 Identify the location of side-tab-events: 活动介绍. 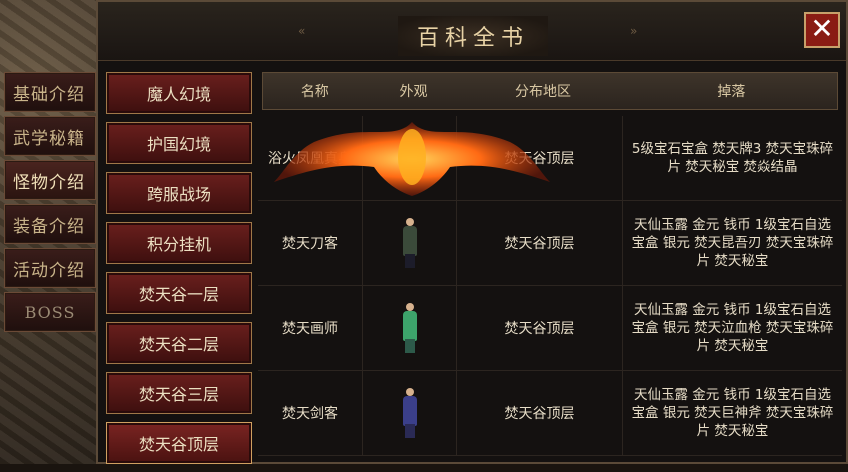
(50, 268).